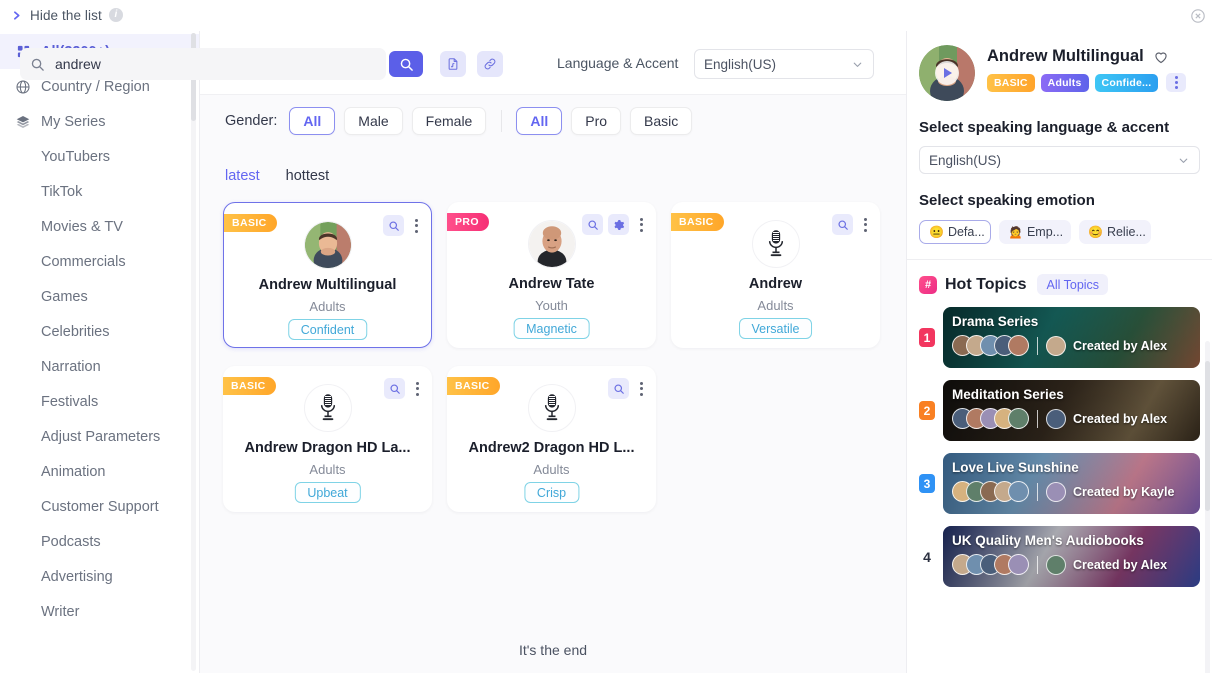 The image size is (1212, 673). I want to click on sidebar-item-advertising: Advertising, so click(99, 576).